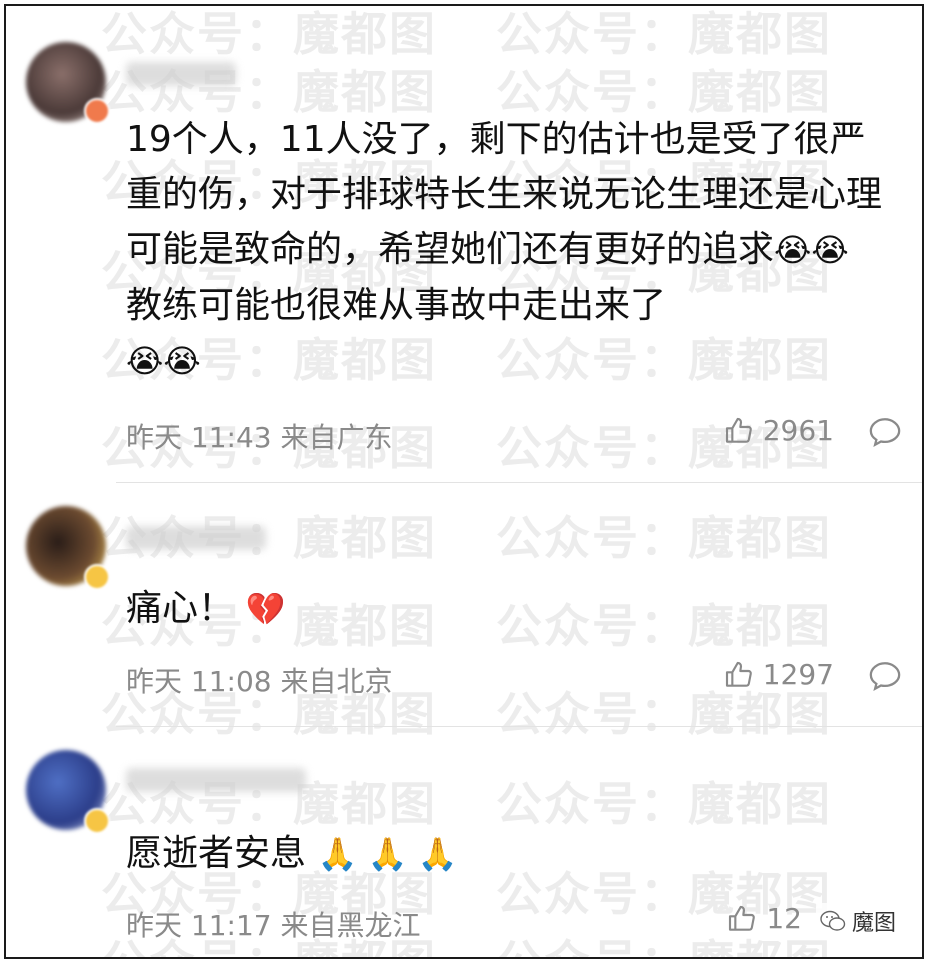  What do you see at coordinates (396, 305) in the screenshot?
I see `comment-body-continued: 教练可能也很难从事故中走出来了` at bounding box center [396, 305].